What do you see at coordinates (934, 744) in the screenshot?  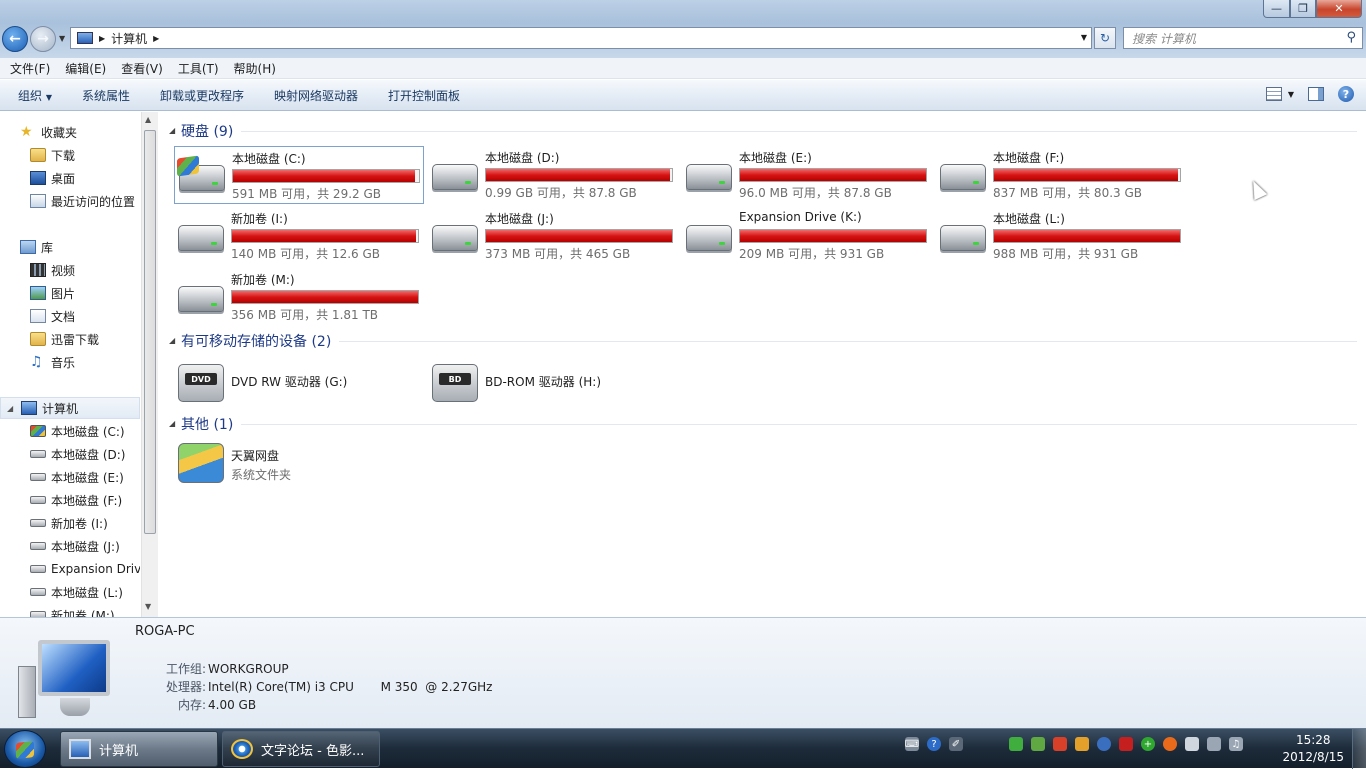 I see `help-tray-icon: ?` at bounding box center [934, 744].